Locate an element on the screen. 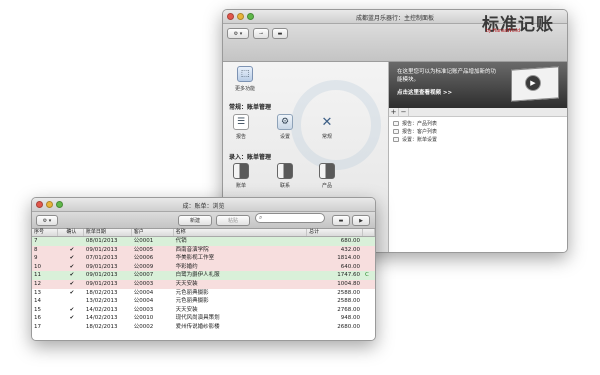 The height and width of the screenshot is (375, 600). settings-button: ⚙ 设置 is located at coordinates (285, 127).